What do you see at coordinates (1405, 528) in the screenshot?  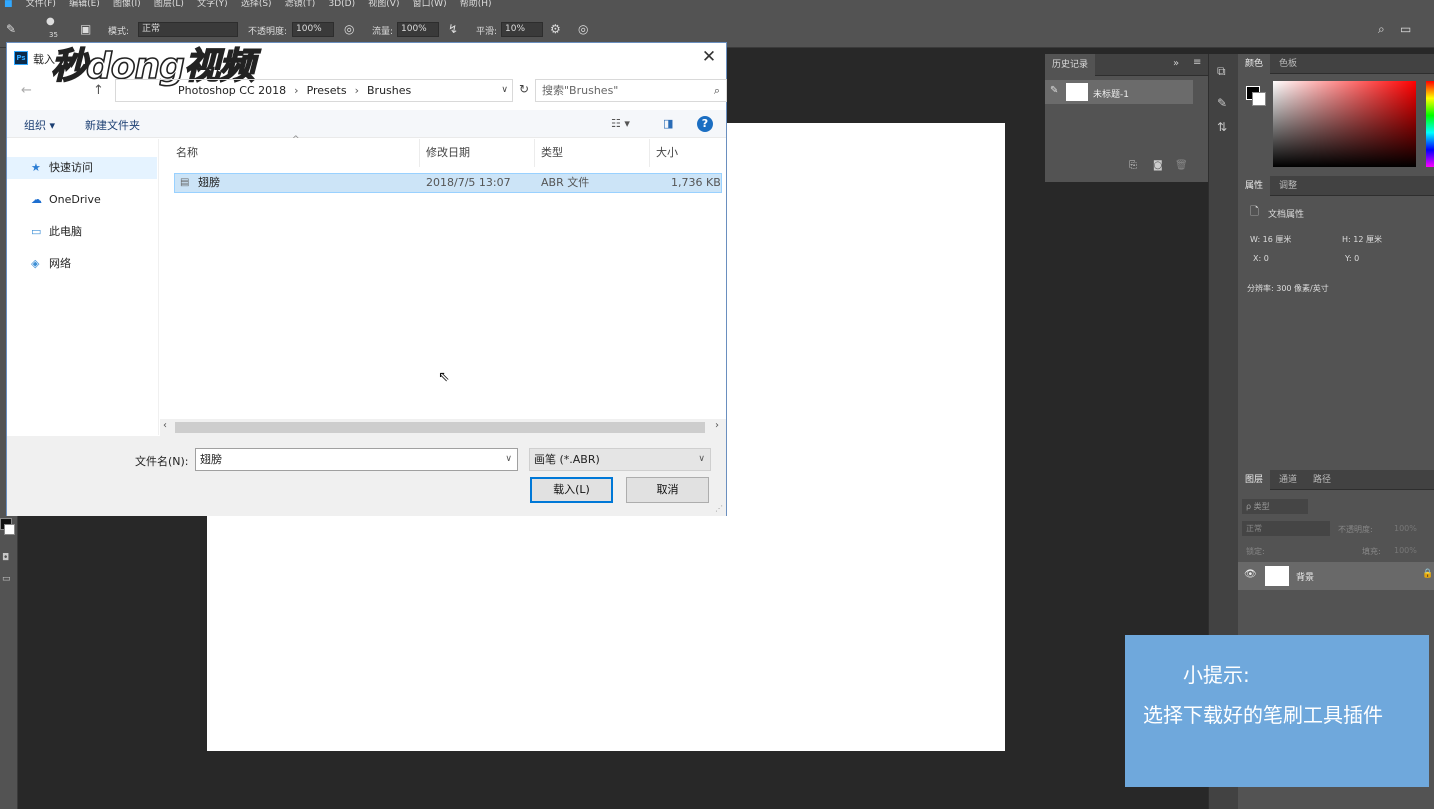 I see `layer-opacity-value: 100%` at bounding box center [1405, 528].